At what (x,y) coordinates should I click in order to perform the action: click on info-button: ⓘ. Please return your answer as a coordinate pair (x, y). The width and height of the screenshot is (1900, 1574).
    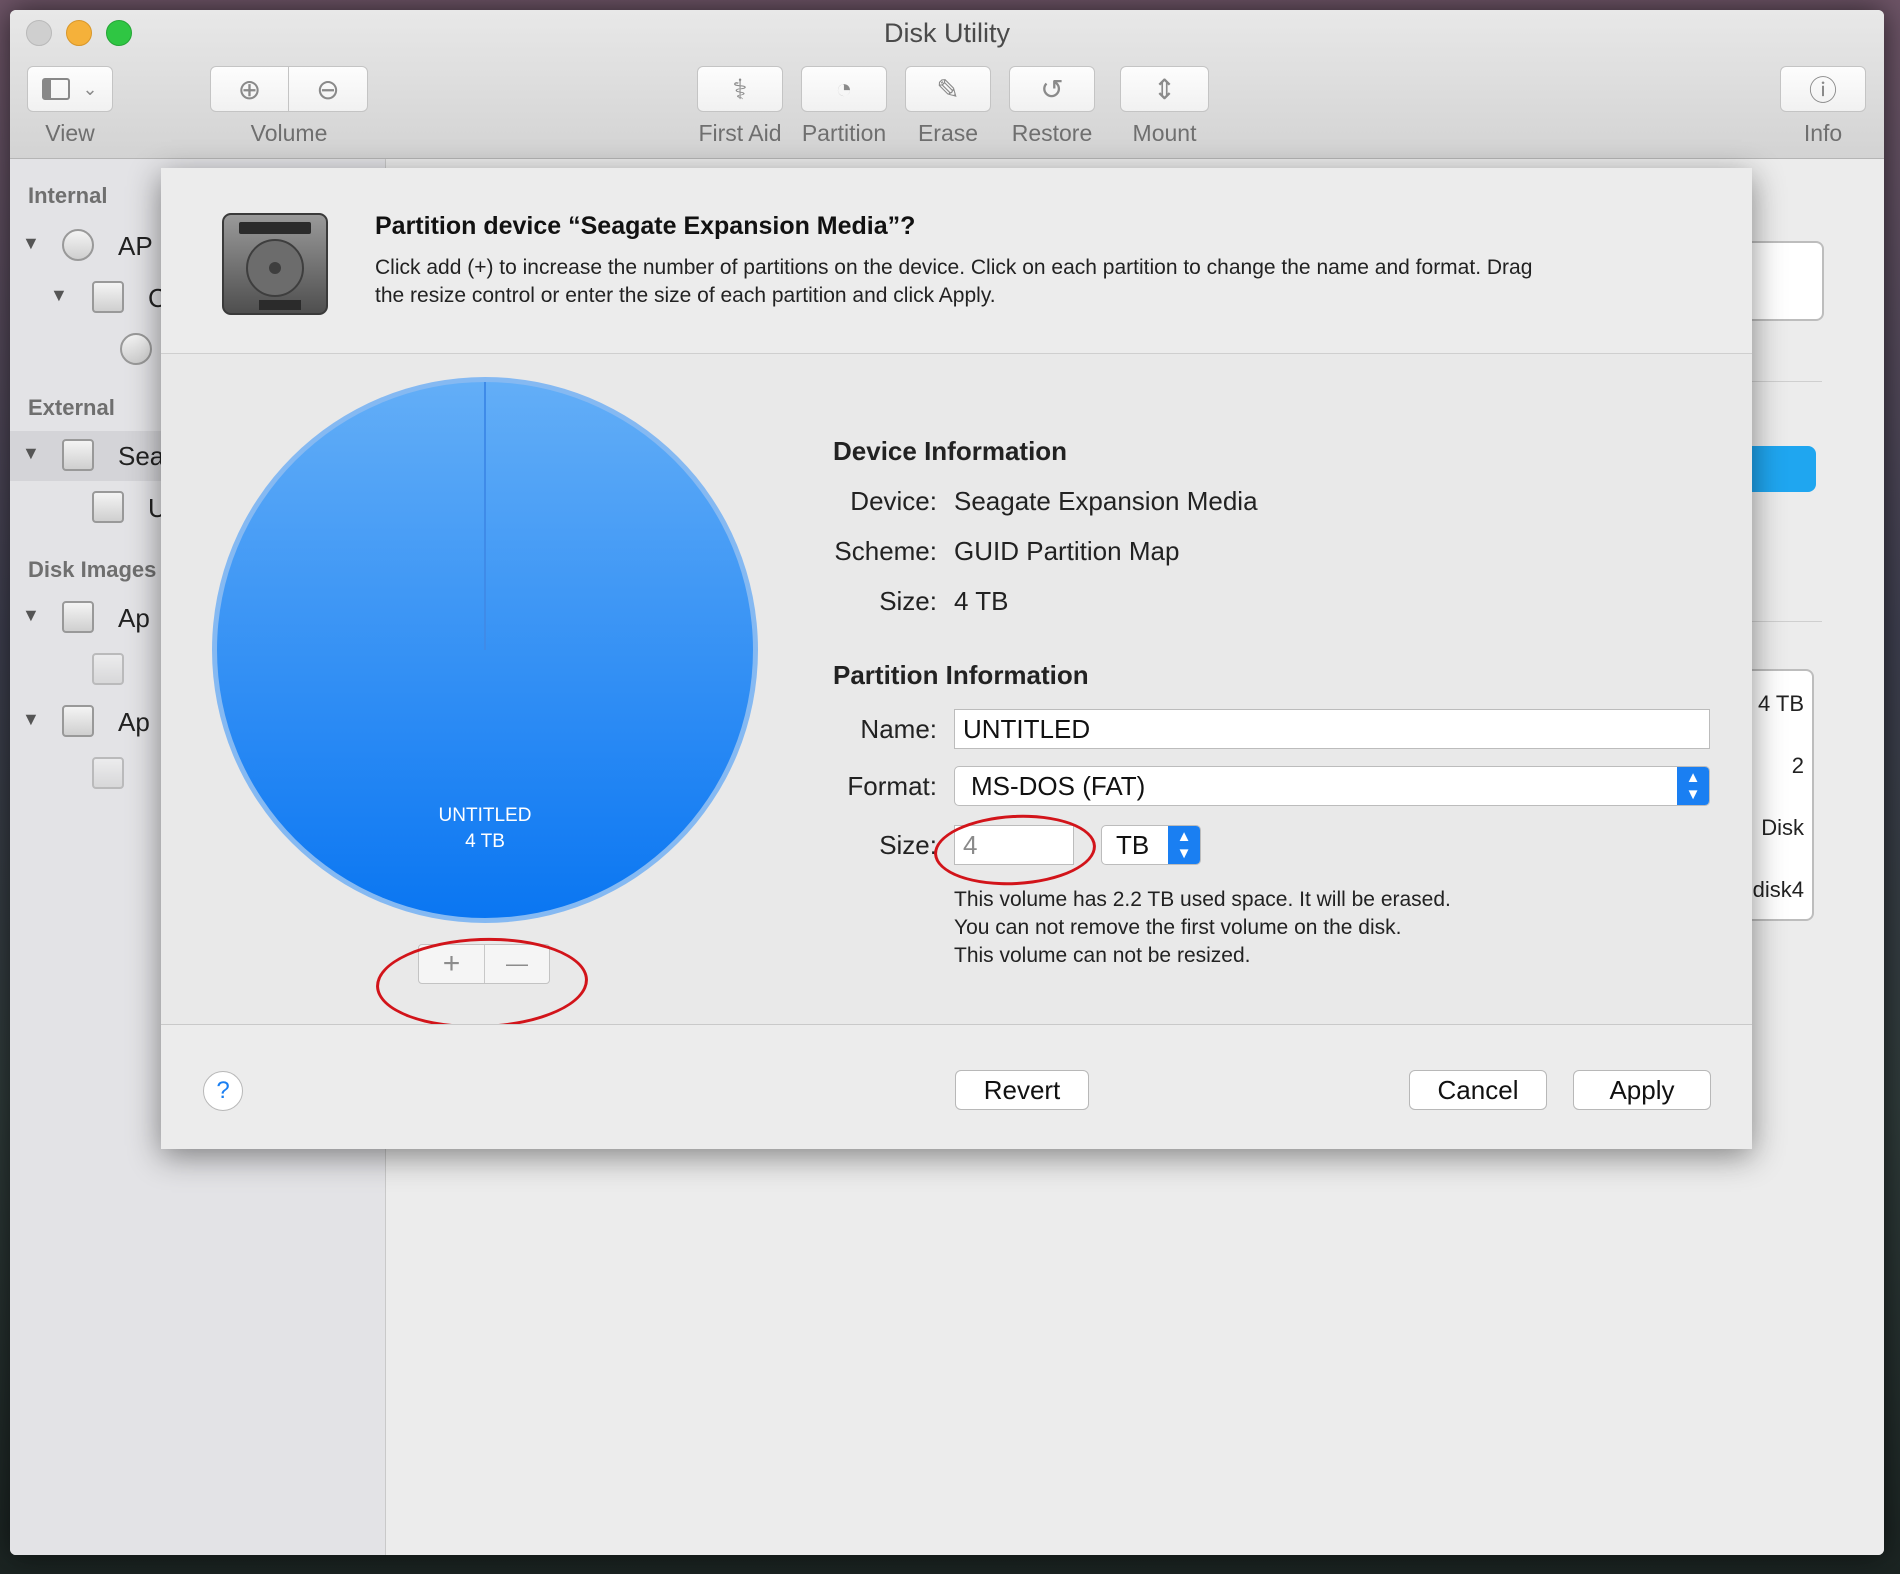
    Looking at the image, I should click on (1823, 89).